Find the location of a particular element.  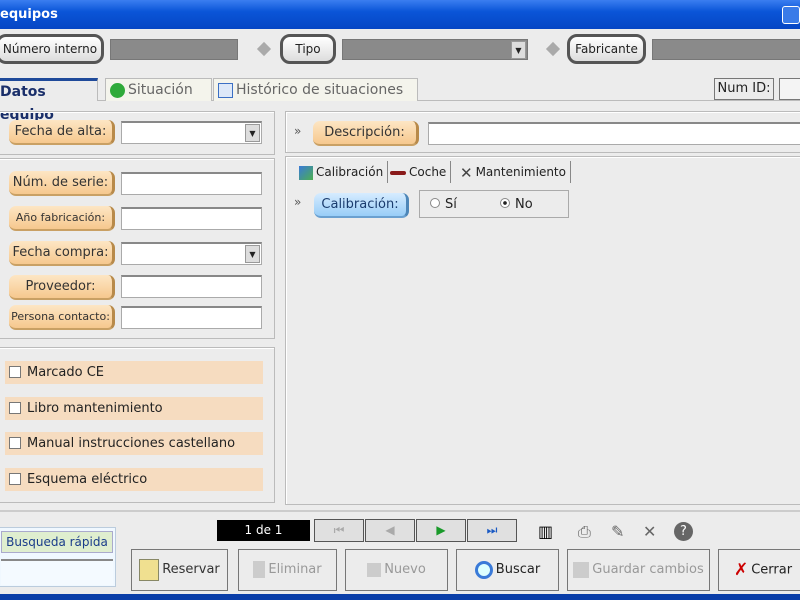

prev-record-button: ◀ is located at coordinates (390, 530).